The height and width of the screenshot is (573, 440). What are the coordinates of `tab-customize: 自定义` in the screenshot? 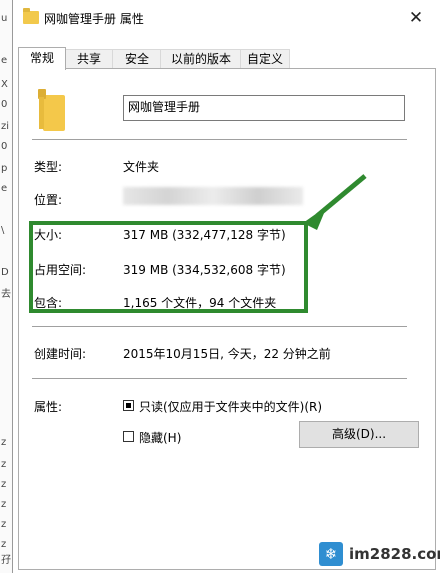 It's located at (265, 59).